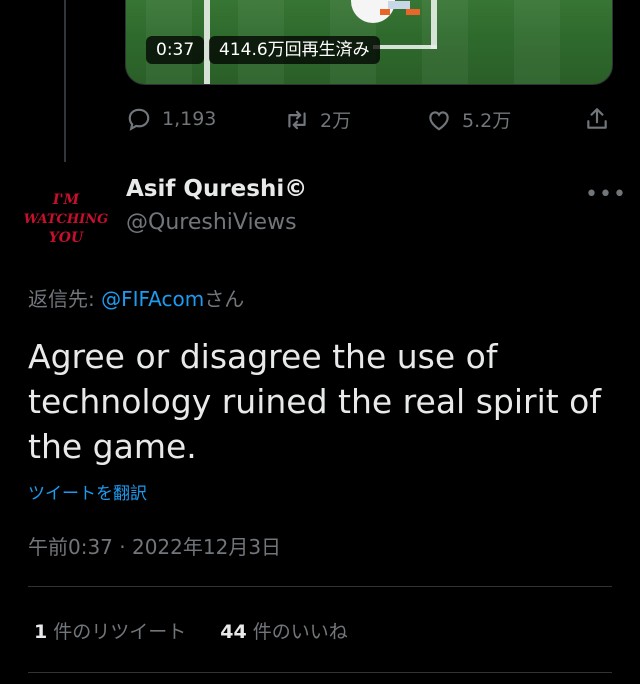 This screenshot has height=684, width=640. What do you see at coordinates (152, 299) in the screenshot?
I see `reply-mention-link: @FIFAcom` at bounding box center [152, 299].